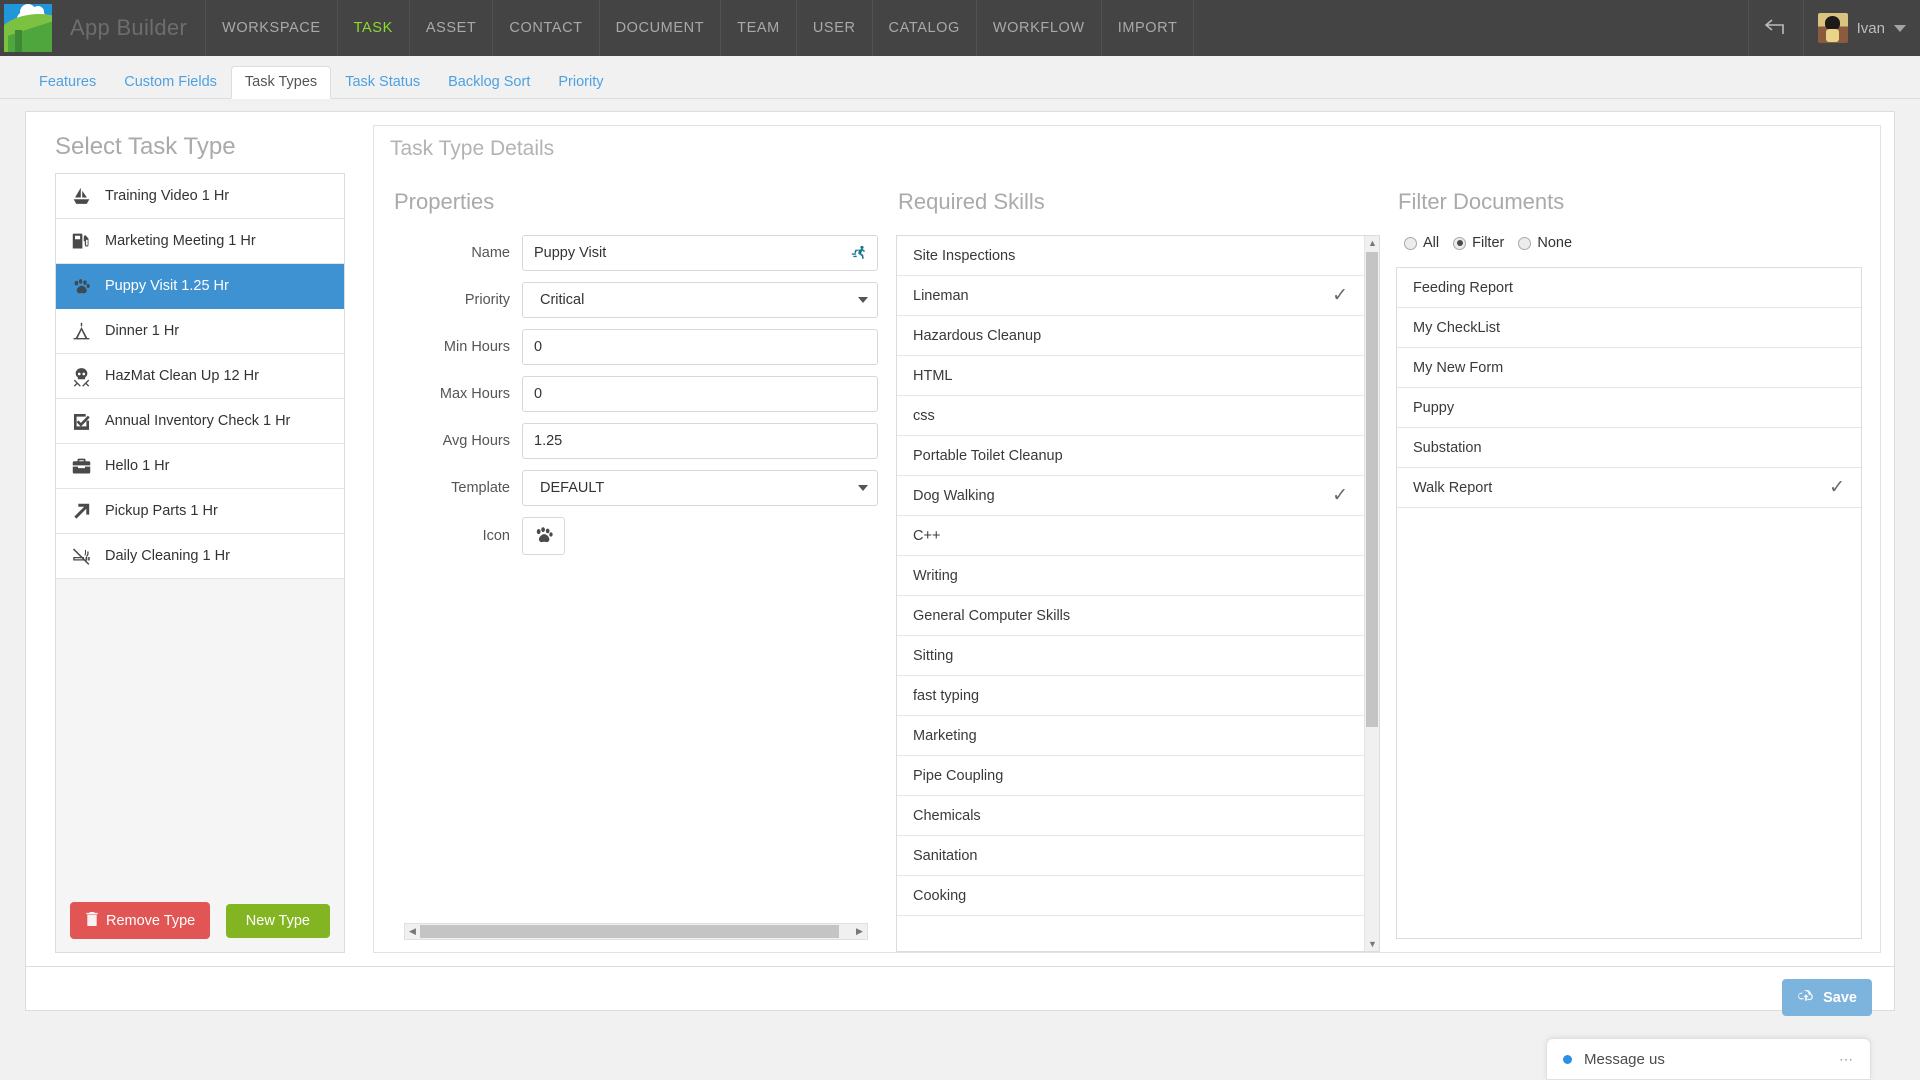 The image size is (1920, 1080). I want to click on task-icon-picker-button, so click(543, 536).